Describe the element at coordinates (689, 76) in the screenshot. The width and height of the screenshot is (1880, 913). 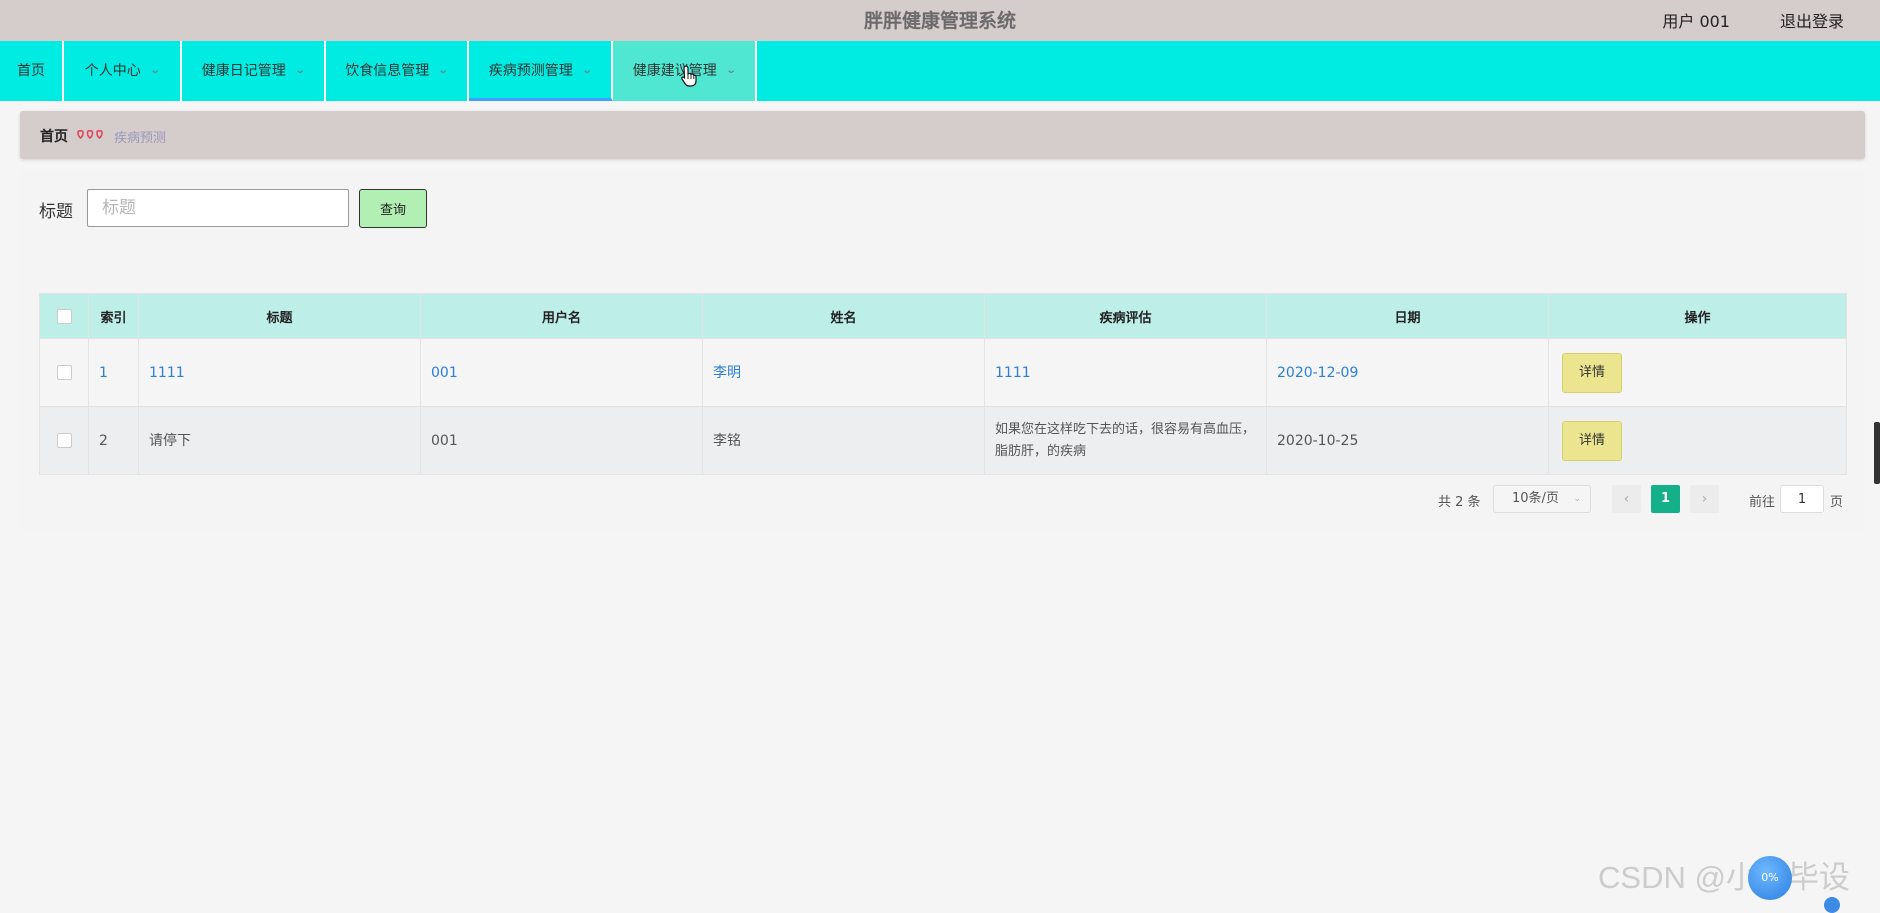
I see `hand-cursor-icon` at that location.